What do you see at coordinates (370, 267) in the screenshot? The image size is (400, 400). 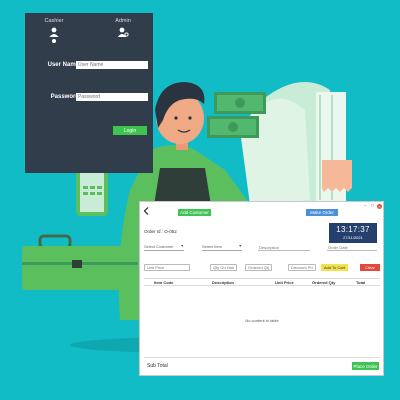 I see `clear-button: Clear` at bounding box center [370, 267].